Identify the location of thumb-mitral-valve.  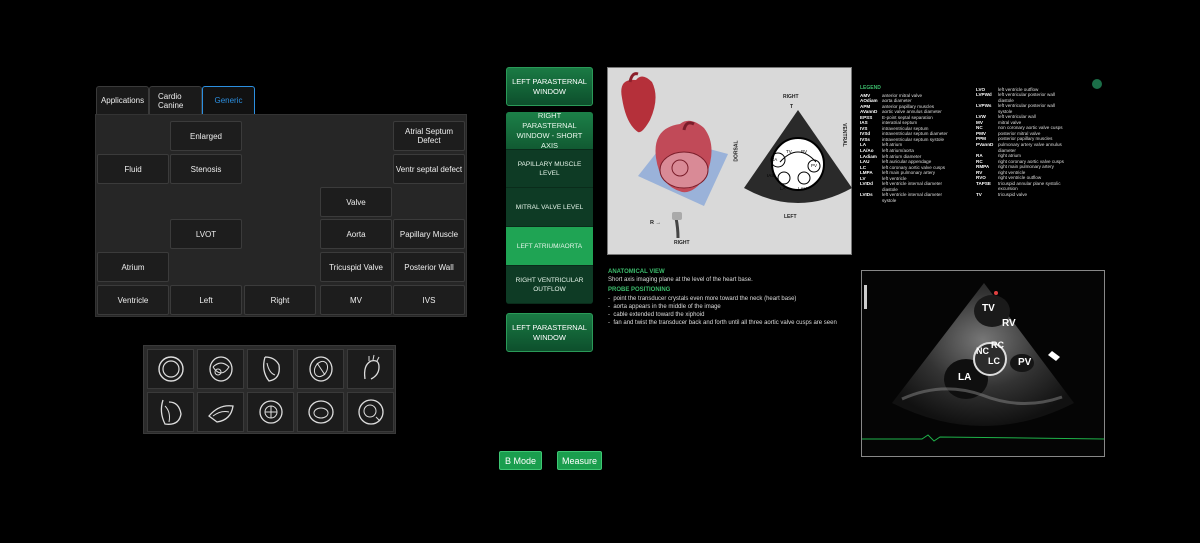
(320, 412).